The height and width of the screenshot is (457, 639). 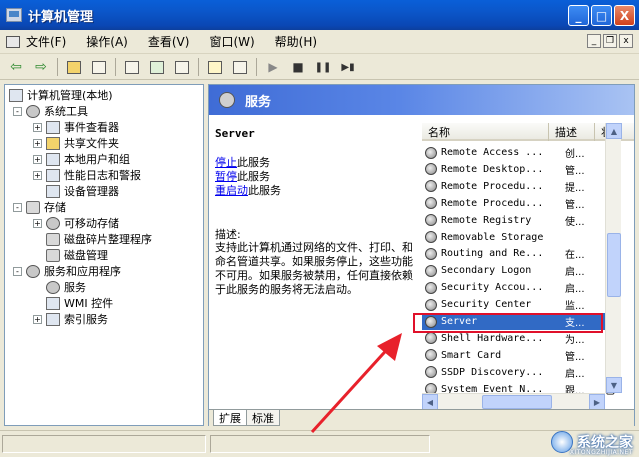 I want to click on up-folder-icon, so click(x=74, y=67).